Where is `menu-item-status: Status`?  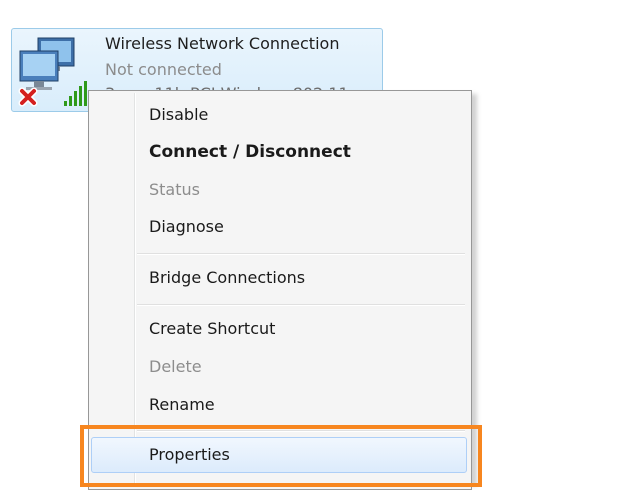
menu-item-status: Status is located at coordinates (174, 189).